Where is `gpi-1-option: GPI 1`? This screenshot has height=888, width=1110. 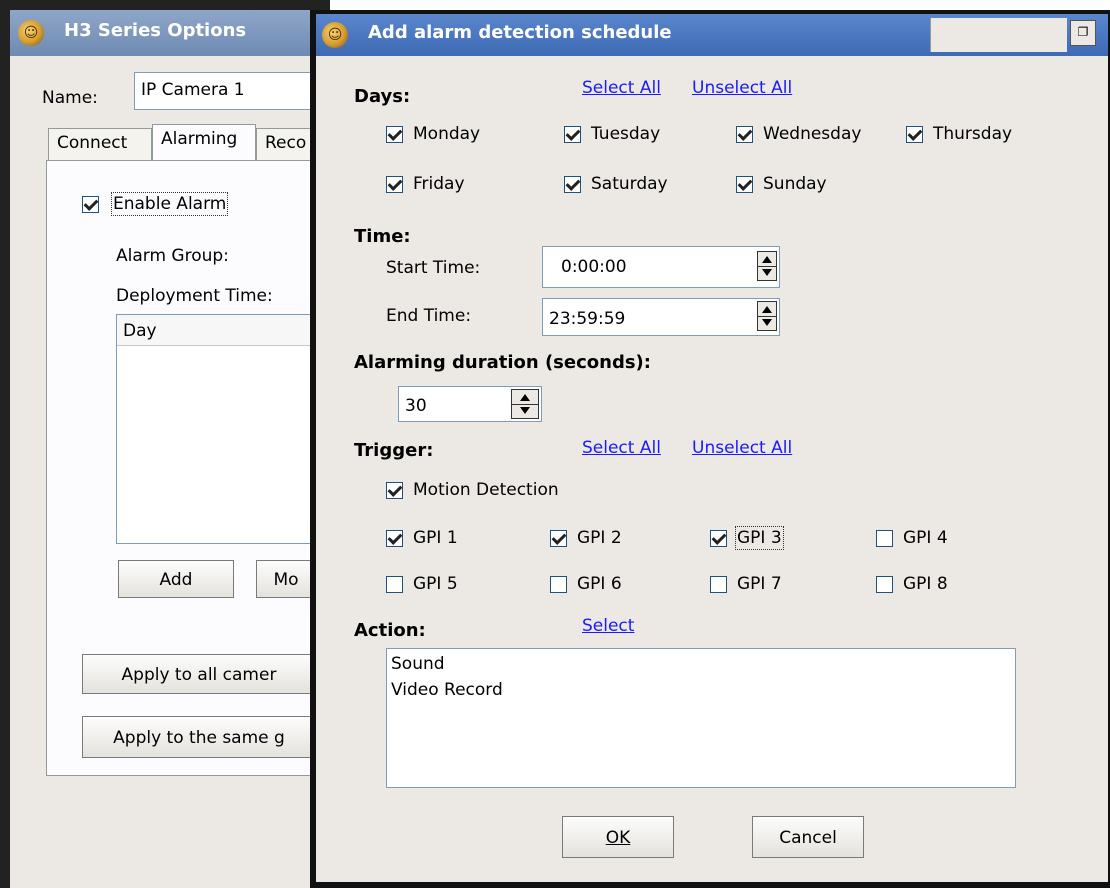 gpi-1-option: GPI 1 is located at coordinates (422, 538).